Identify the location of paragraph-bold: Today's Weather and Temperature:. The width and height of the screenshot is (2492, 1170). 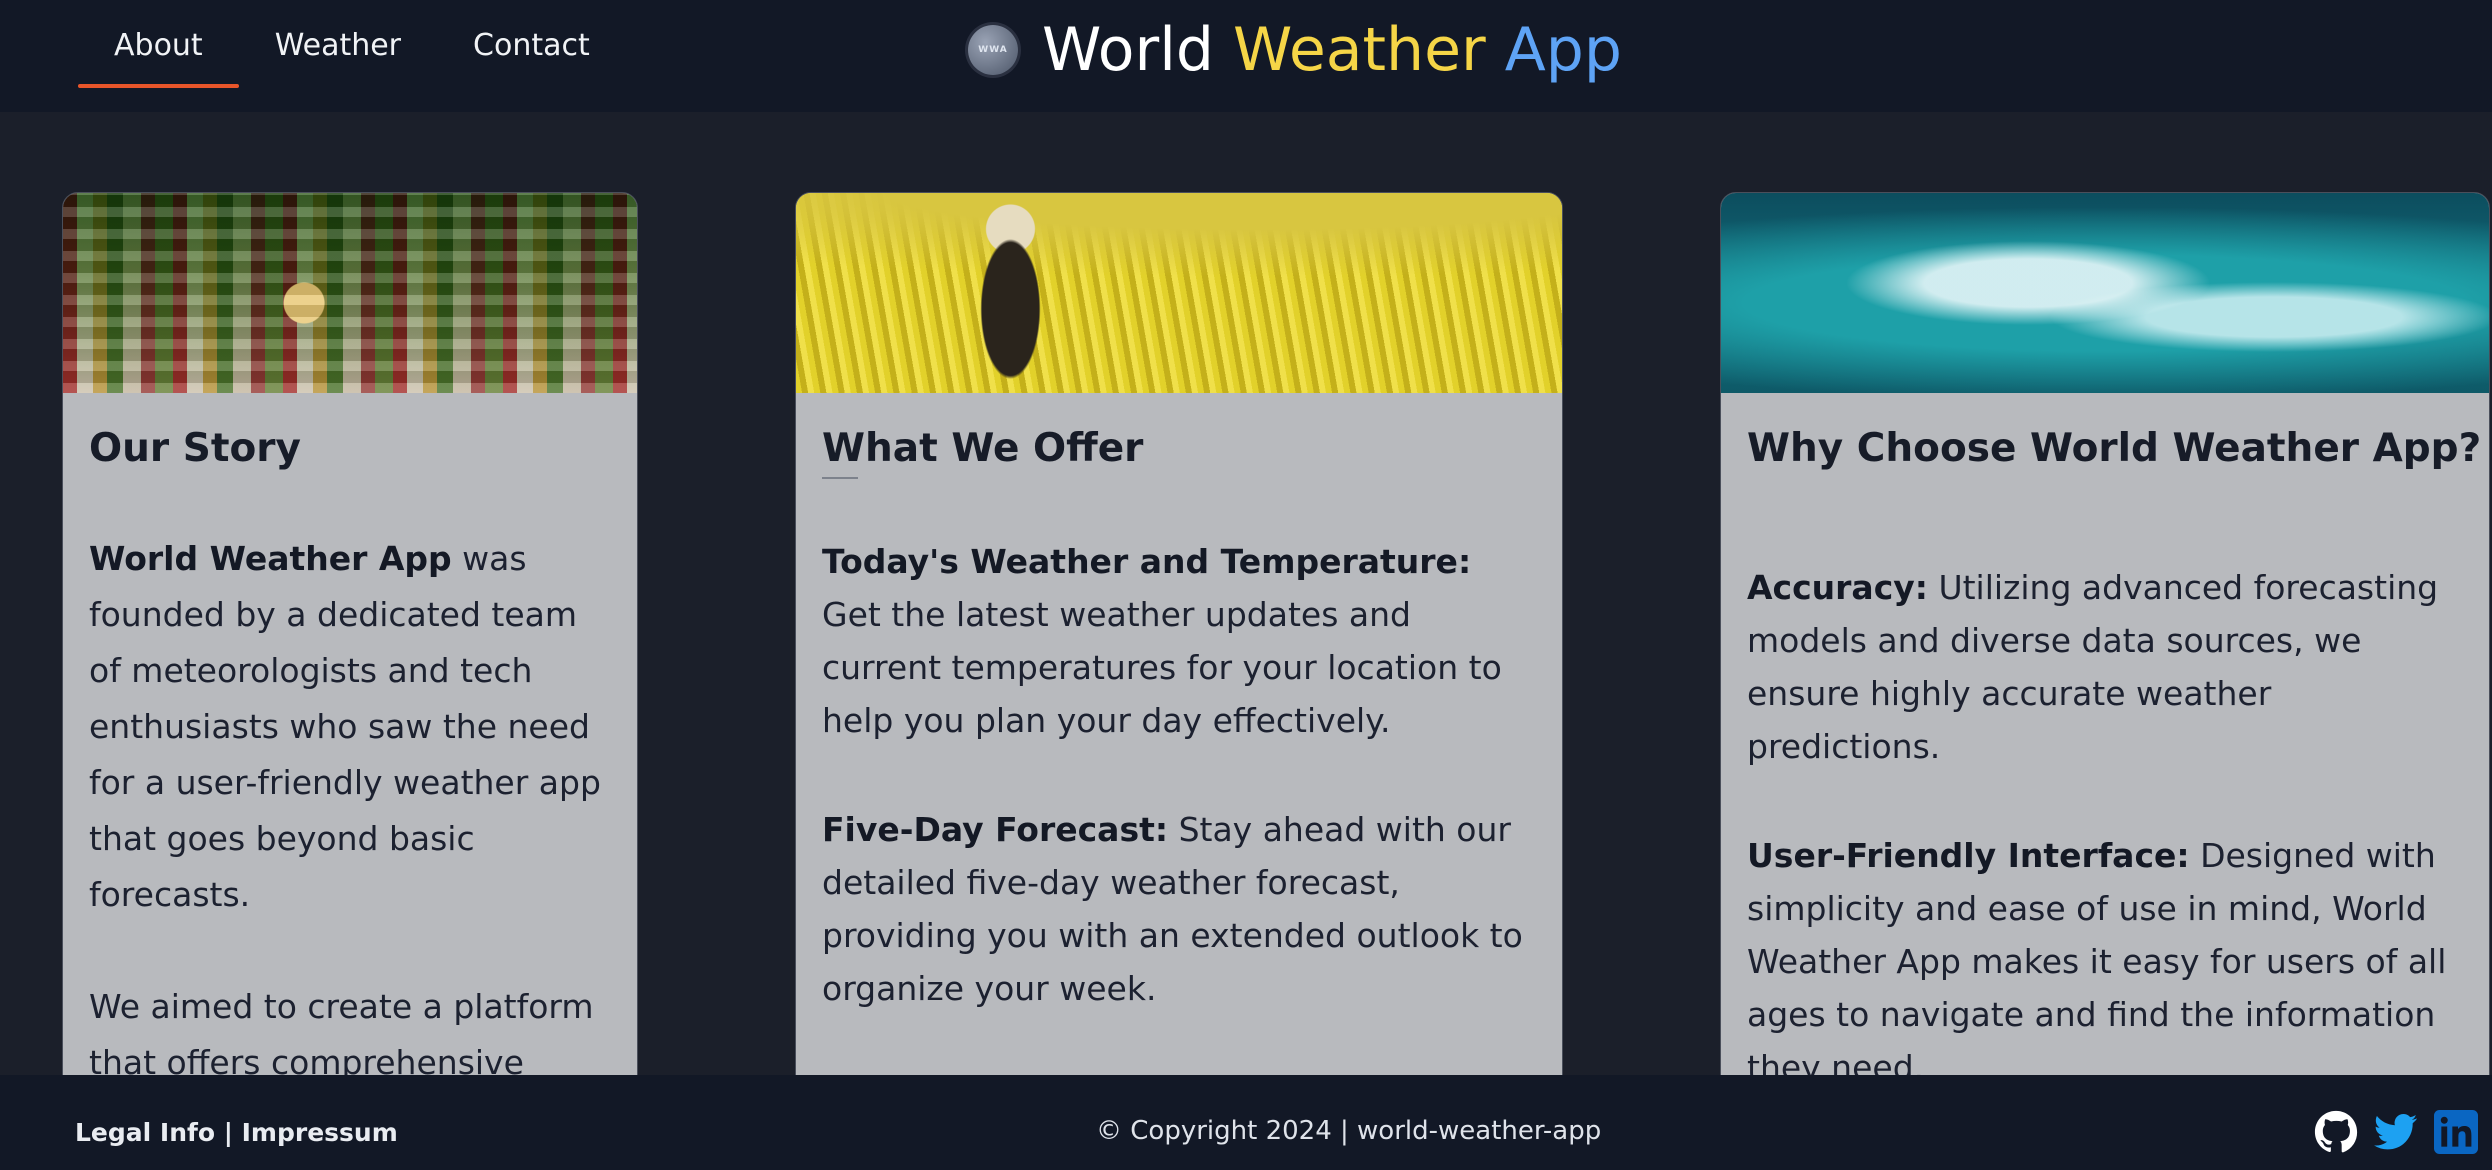
(1147, 561).